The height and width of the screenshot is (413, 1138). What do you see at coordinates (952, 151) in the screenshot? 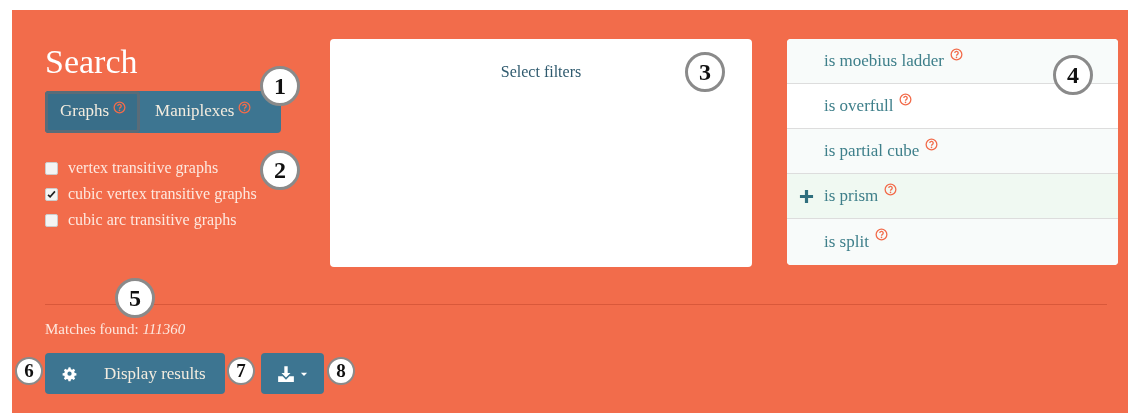
I see `filter-option: is partial cube` at bounding box center [952, 151].